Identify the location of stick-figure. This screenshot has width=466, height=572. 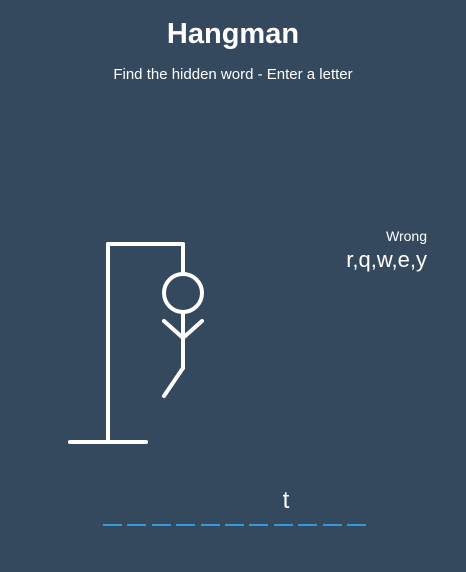
(183, 335).